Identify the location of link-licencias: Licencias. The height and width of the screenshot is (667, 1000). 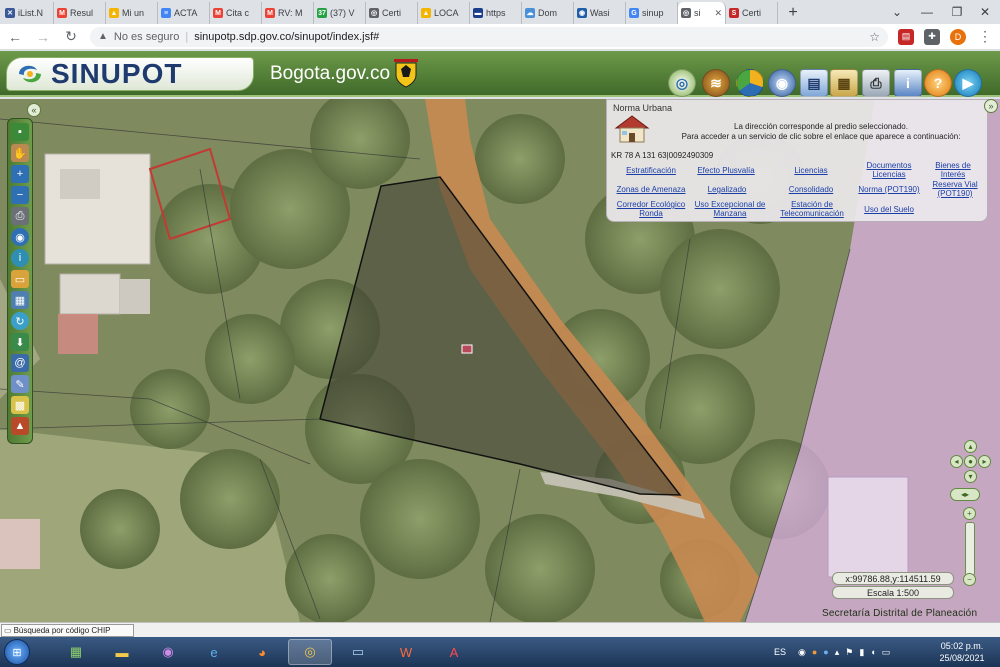
(811, 170).